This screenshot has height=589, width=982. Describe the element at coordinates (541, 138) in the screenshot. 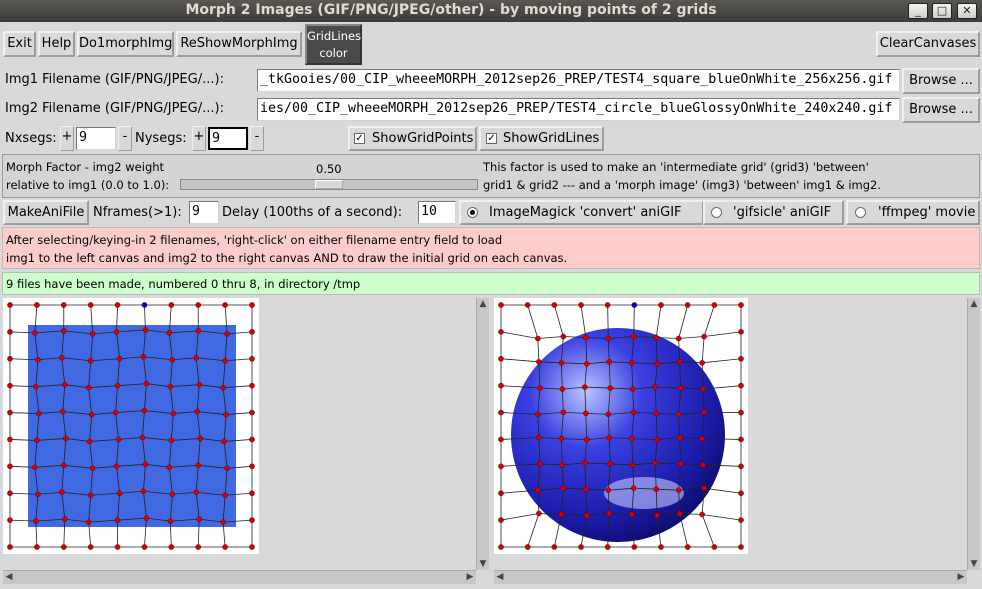

I see `show-grid-lines-toggle: ShowGridLines` at that location.